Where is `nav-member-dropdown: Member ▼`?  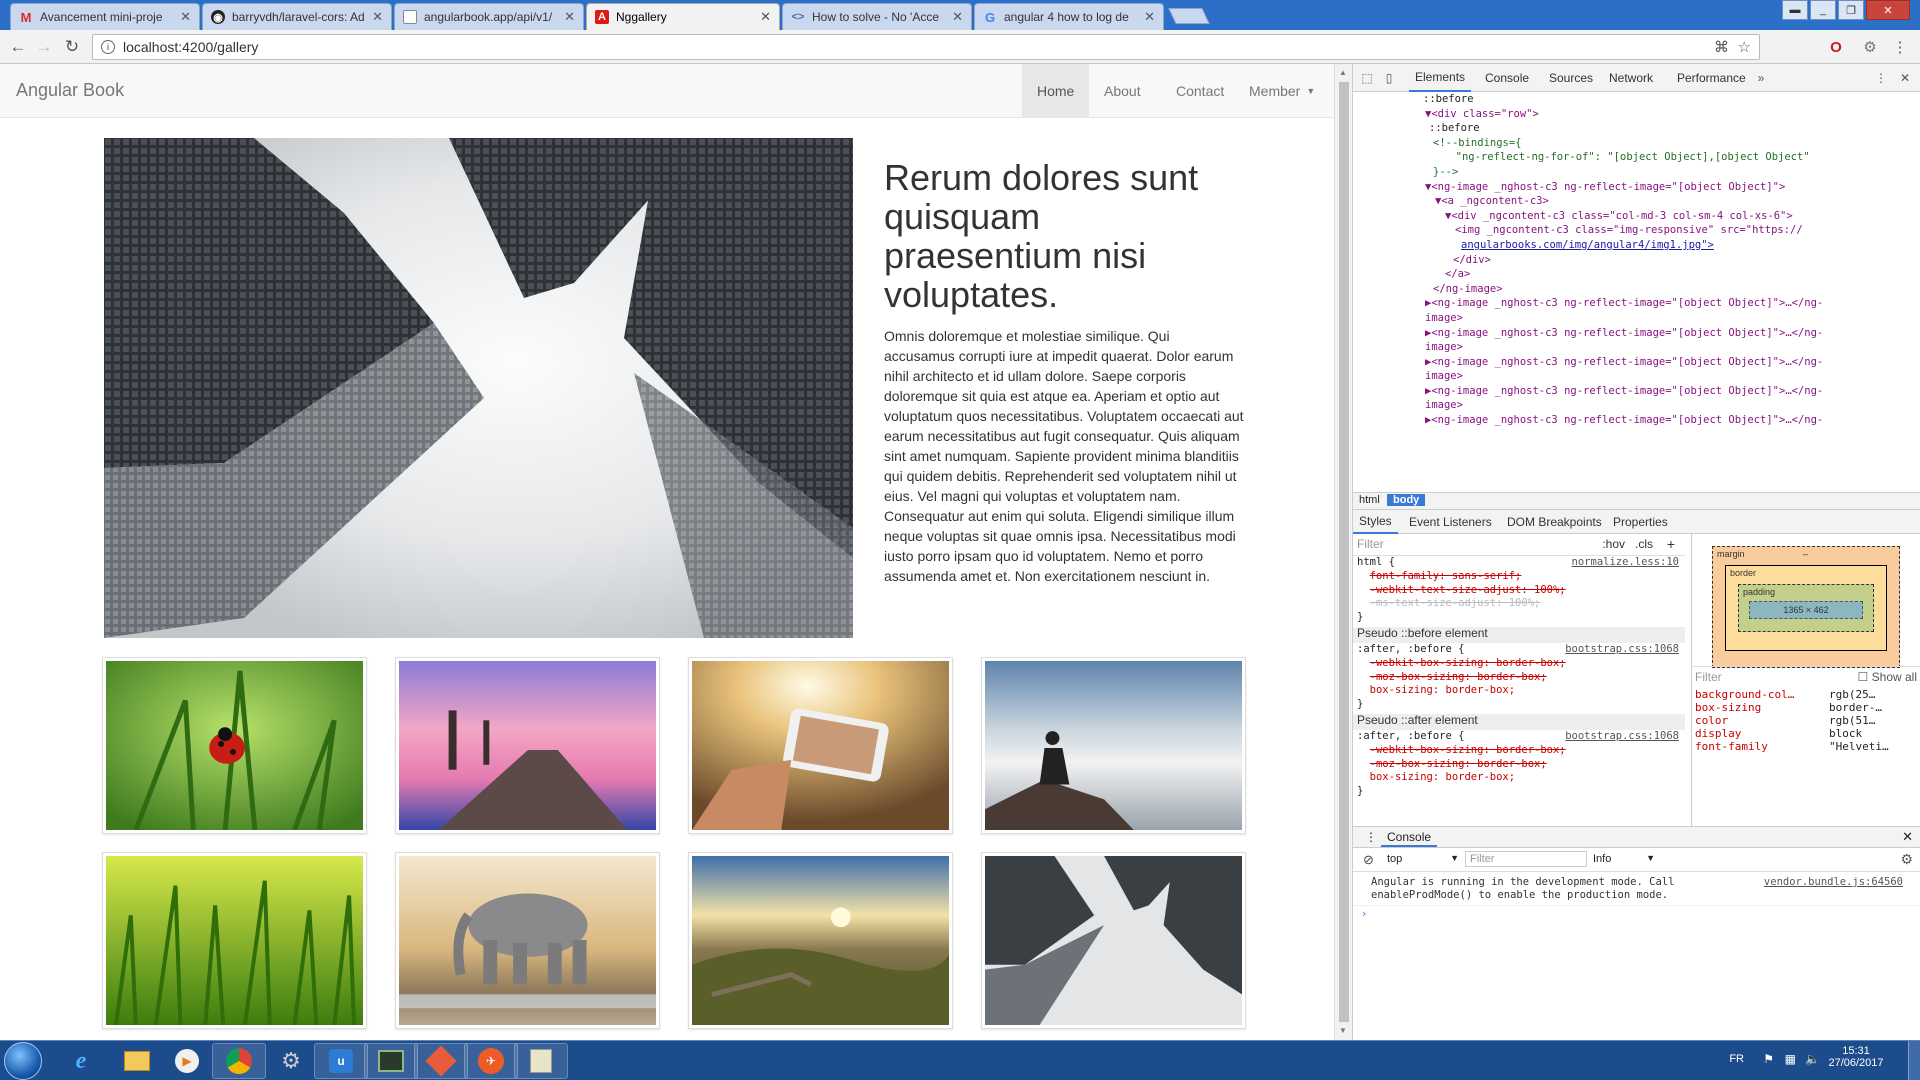
nav-member-dropdown: Member ▼ is located at coordinates (1282, 90).